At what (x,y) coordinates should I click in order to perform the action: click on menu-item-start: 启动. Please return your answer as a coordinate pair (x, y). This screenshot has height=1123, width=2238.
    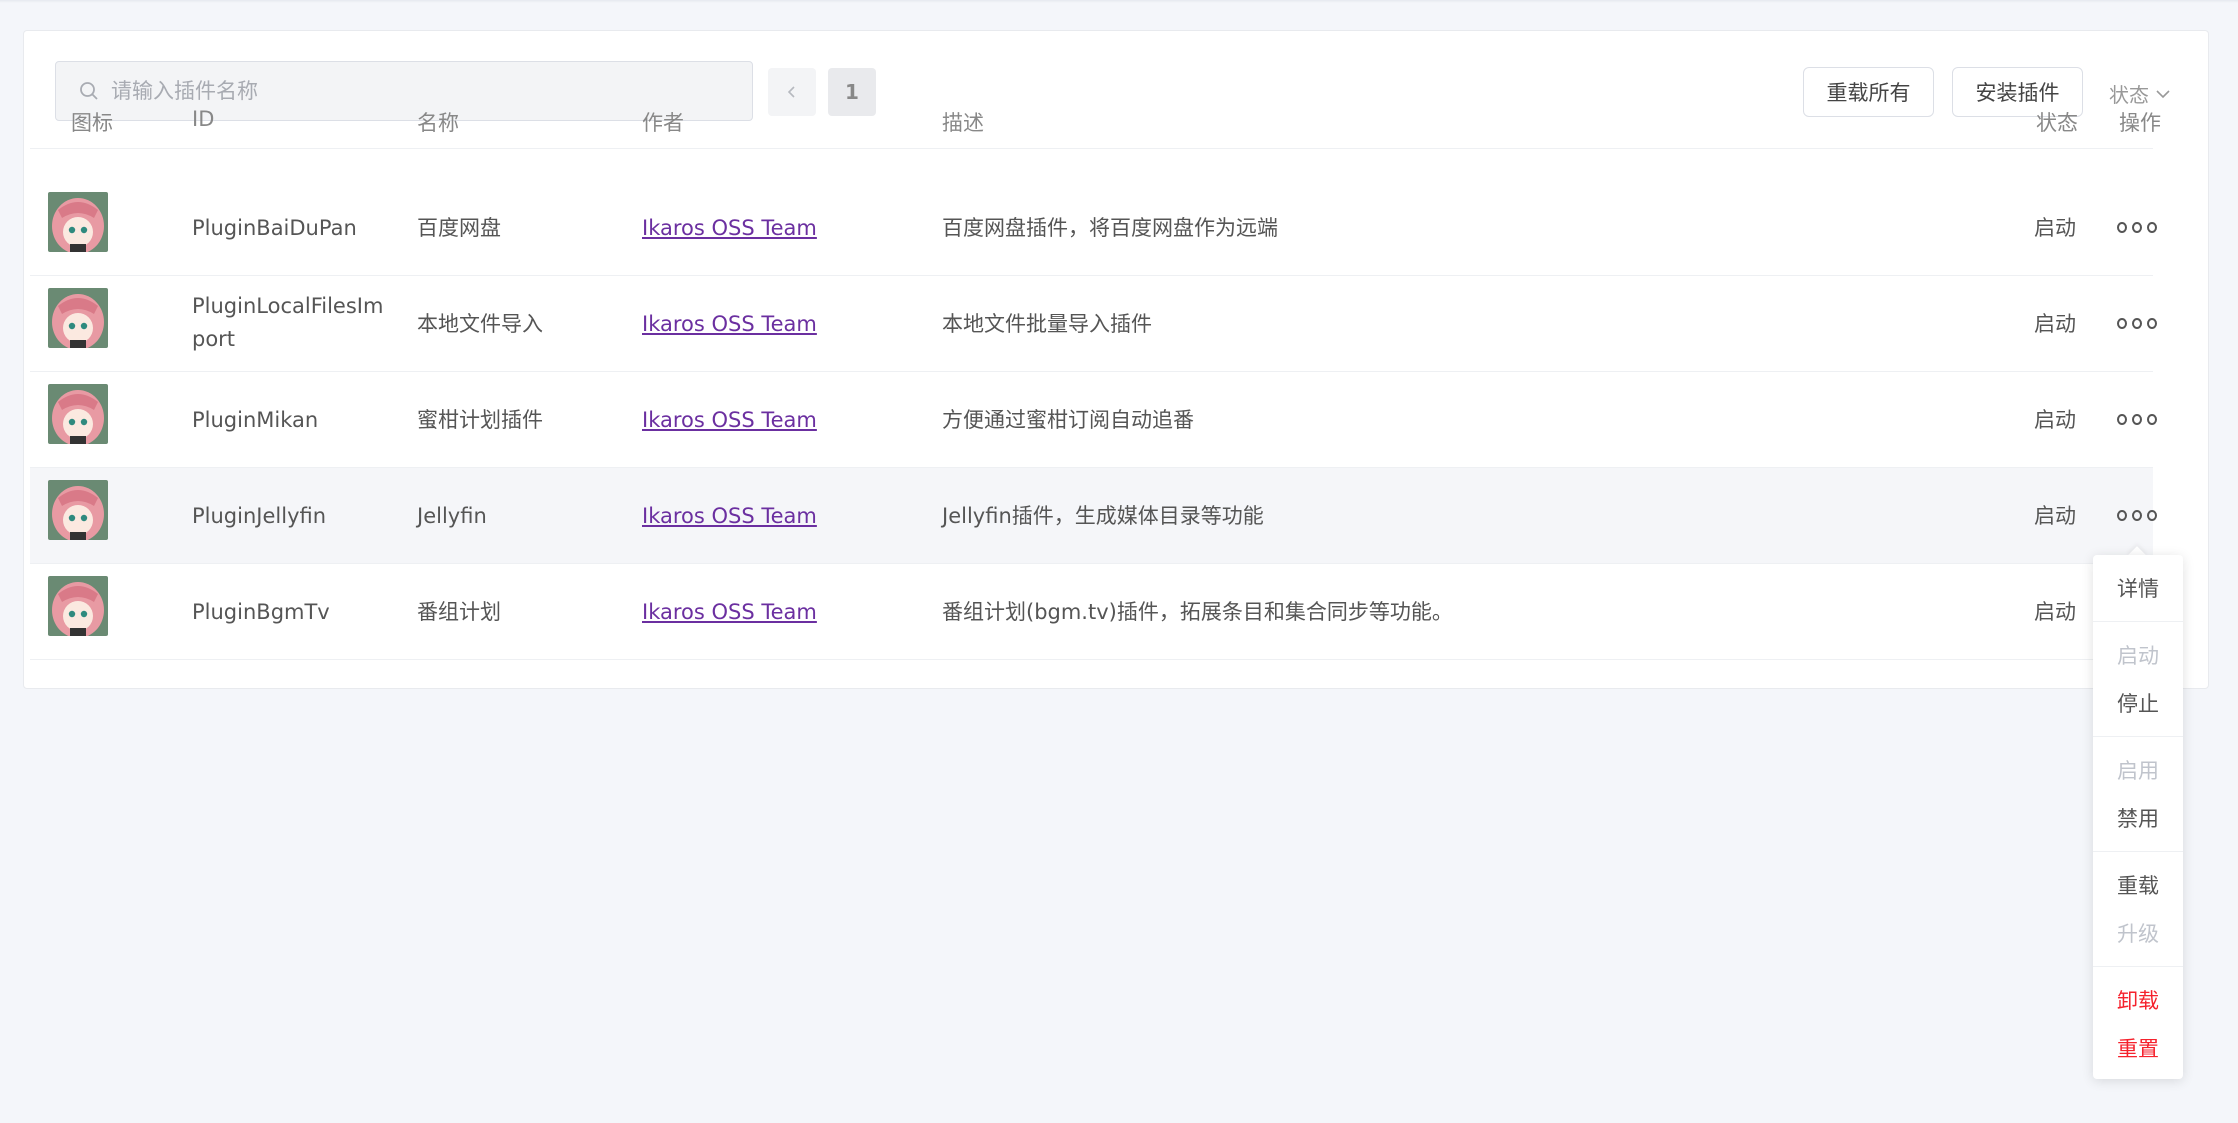
    Looking at the image, I should click on (2138, 656).